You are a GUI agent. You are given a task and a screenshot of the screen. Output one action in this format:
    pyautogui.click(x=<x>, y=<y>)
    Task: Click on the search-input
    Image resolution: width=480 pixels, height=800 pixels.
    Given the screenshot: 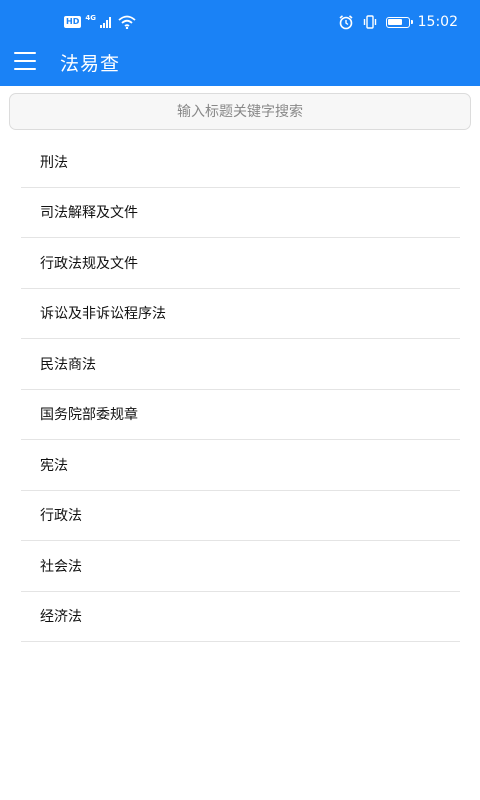 What is the action you would take?
    pyautogui.click(x=240, y=111)
    